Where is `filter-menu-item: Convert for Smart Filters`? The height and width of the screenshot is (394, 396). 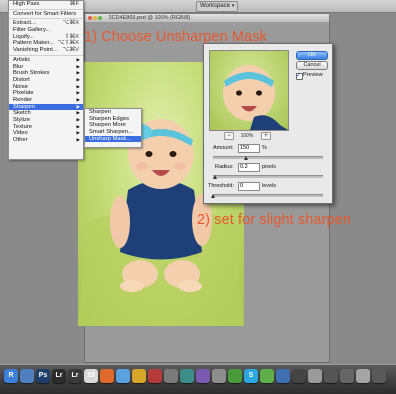
filter-menu-item: Convert for Smart Filters is located at coordinates (46, 14).